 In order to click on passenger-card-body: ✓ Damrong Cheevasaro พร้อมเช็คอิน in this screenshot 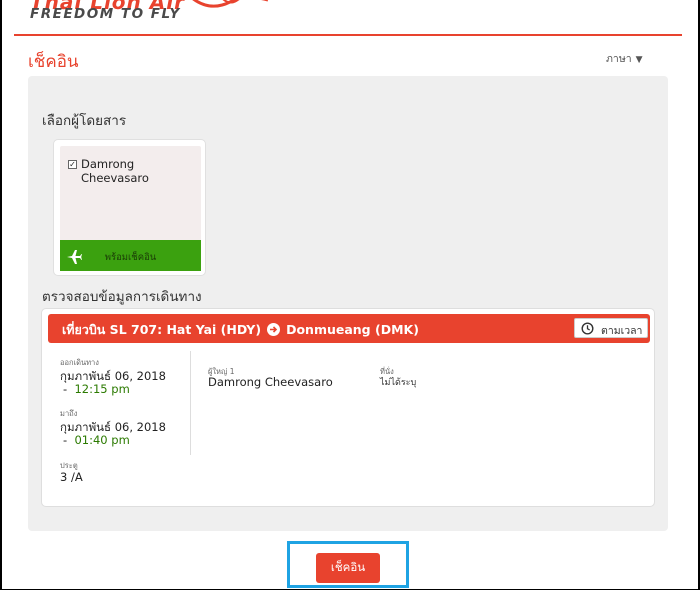, I will do `click(130, 208)`.